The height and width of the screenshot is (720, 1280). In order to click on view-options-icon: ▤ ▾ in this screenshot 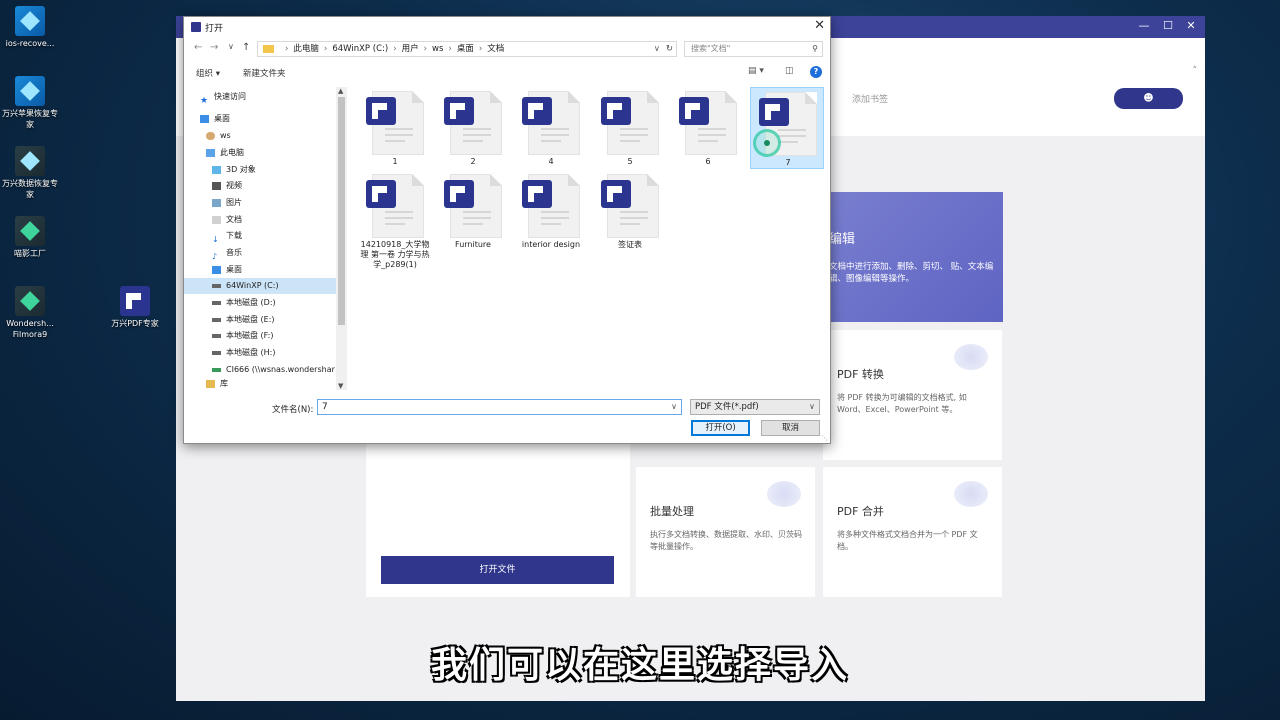, I will do `click(756, 71)`.